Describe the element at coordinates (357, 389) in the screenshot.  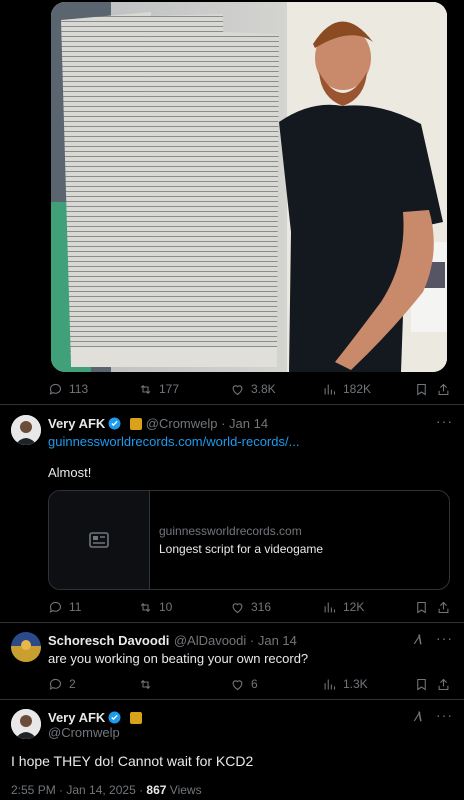
I see `views-count: 182K` at that location.